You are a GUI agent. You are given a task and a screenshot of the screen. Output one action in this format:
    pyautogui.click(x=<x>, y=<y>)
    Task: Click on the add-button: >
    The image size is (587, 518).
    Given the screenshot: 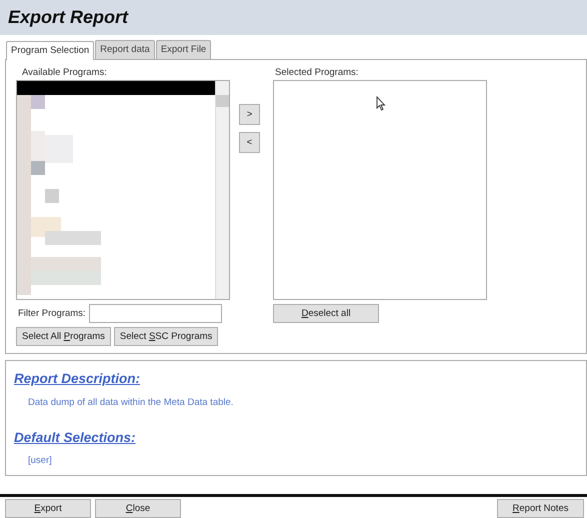 What is the action you would take?
    pyautogui.click(x=249, y=115)
    